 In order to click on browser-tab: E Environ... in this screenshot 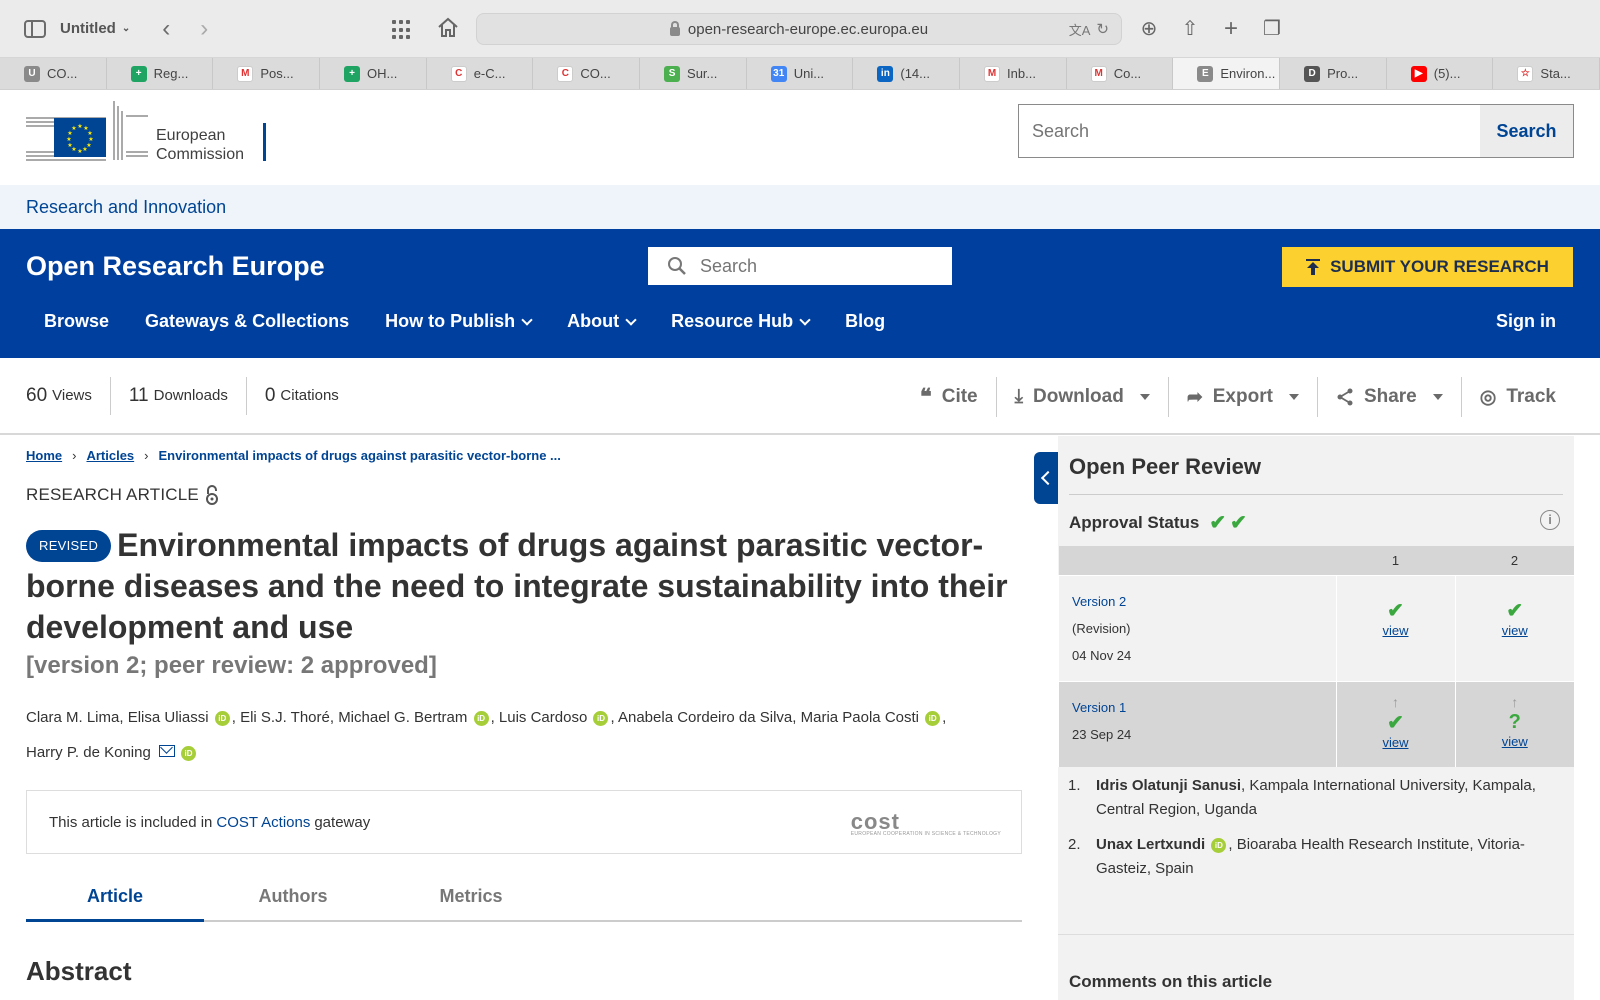, I will do `click(1227, 73)`.